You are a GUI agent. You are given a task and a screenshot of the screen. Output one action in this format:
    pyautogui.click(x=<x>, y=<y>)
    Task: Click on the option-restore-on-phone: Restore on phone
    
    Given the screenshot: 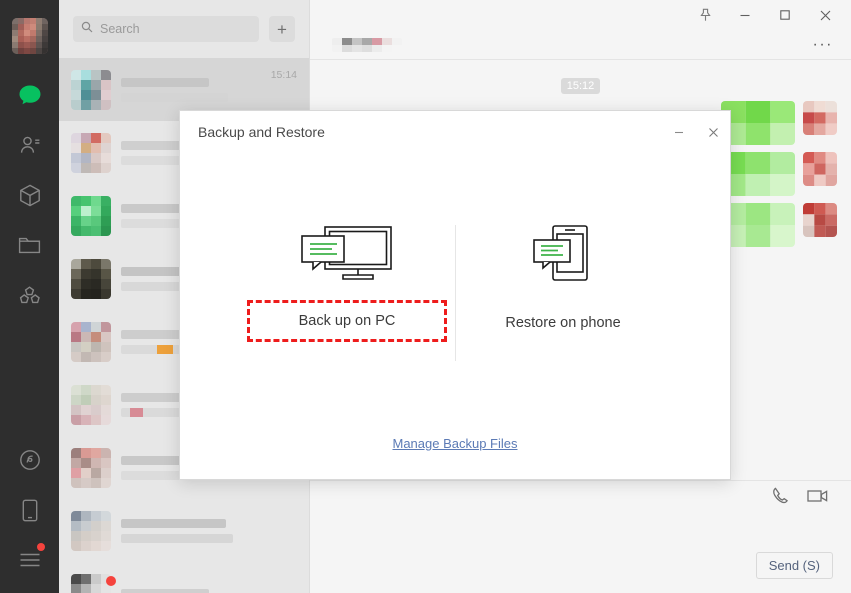 What is the action you would take?
    pyautogui.click(x=563, y=280)
    